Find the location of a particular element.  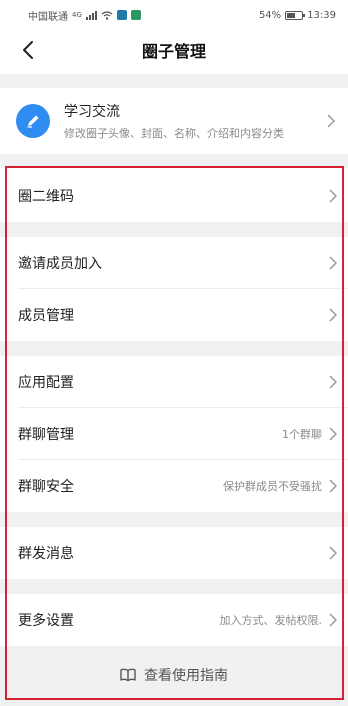

status-right: 54% 13:39 is located at coordinates (297, 15).